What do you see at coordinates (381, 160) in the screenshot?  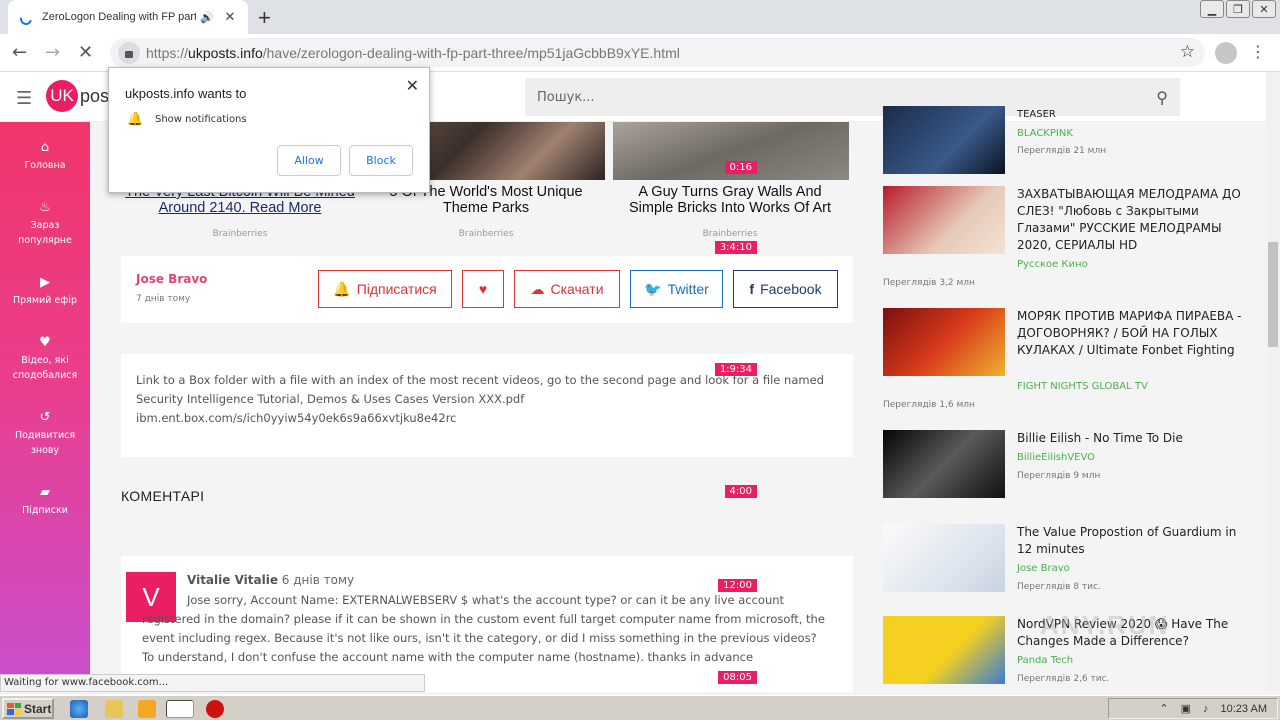 I see `block-button: Block` at bounding box center [381, 160].